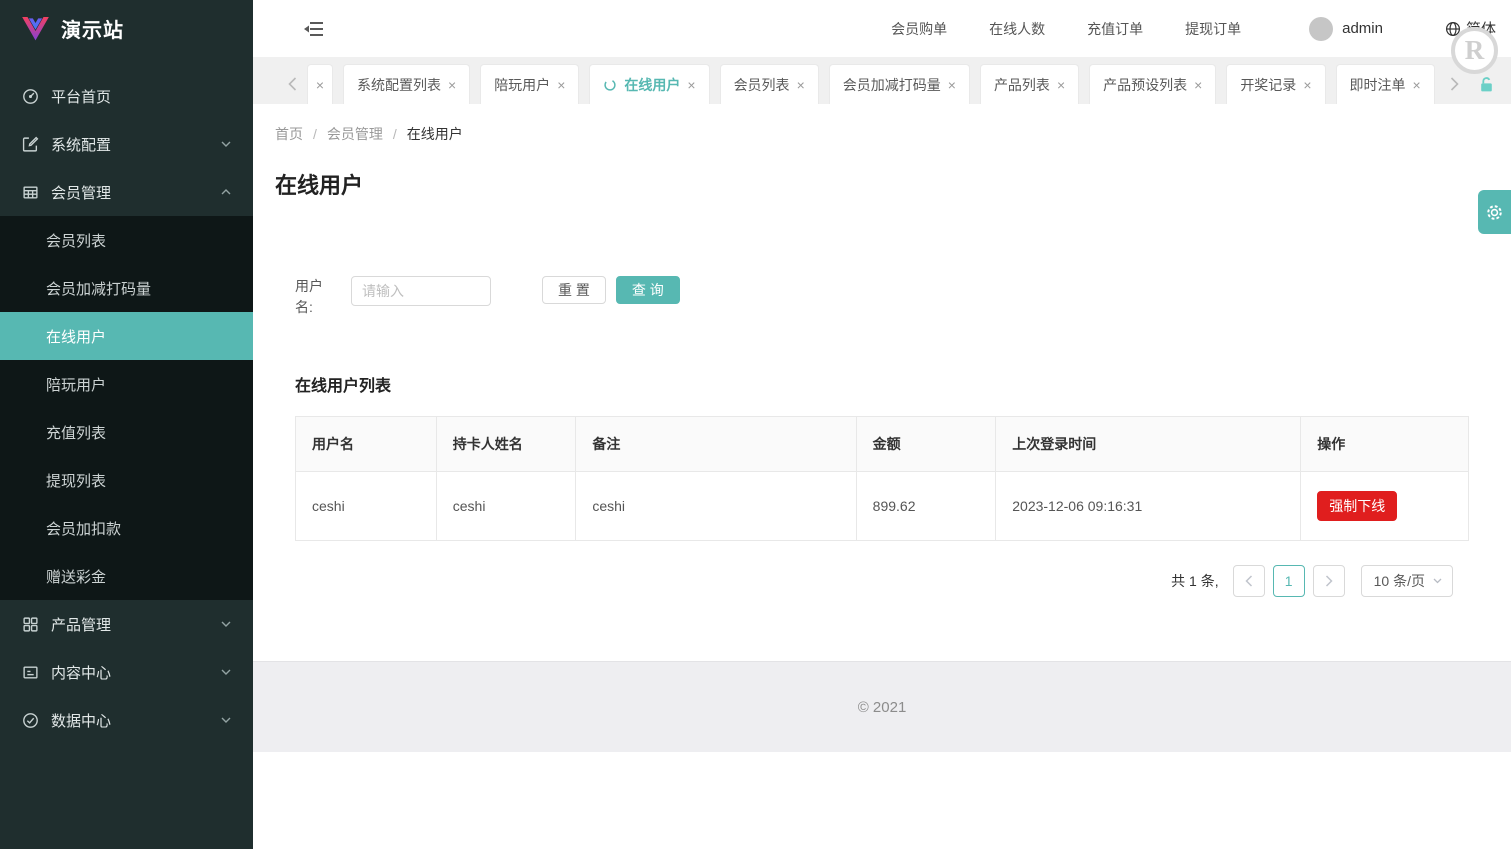 The image size is (1511, 849). What do you see at coordinates (1377, 84) in the screenshot?
I see `tab-label: 即时注单` at bounding box center [1377, 84].